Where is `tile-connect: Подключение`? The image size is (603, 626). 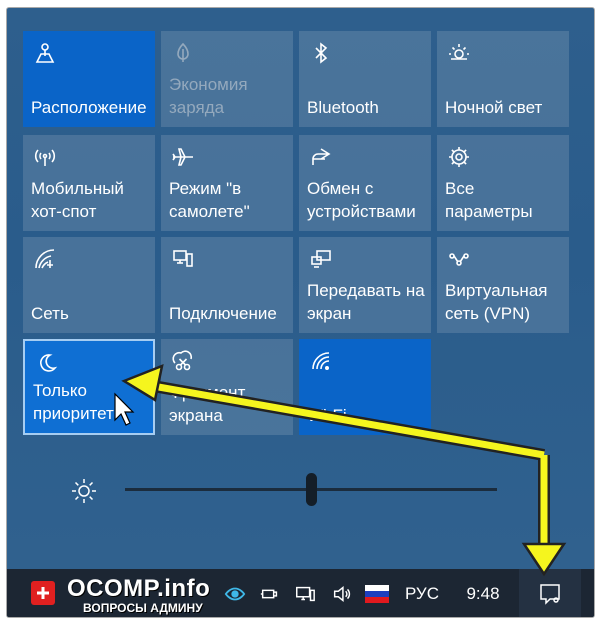 tile-connect: Подключение is located at coordinates (227, 285).